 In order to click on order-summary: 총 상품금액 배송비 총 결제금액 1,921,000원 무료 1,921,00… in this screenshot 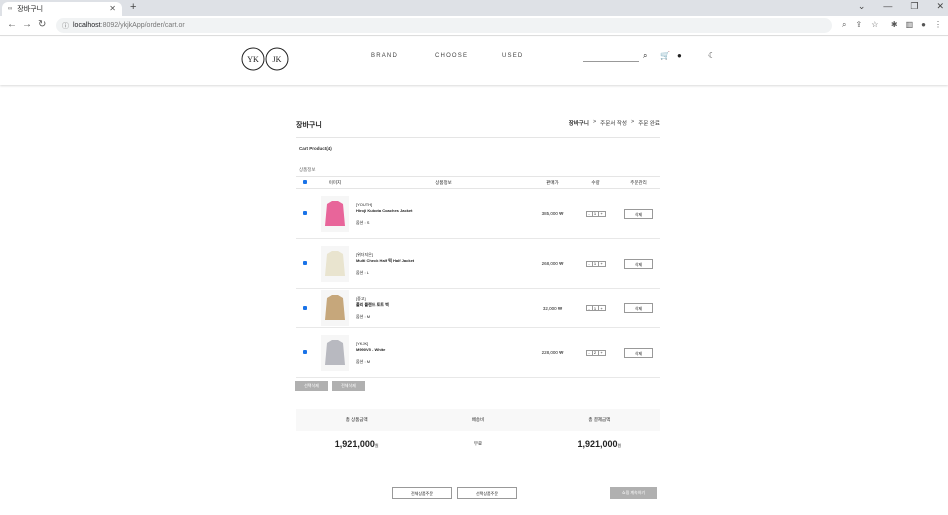, I will do `click(478, 433)`.